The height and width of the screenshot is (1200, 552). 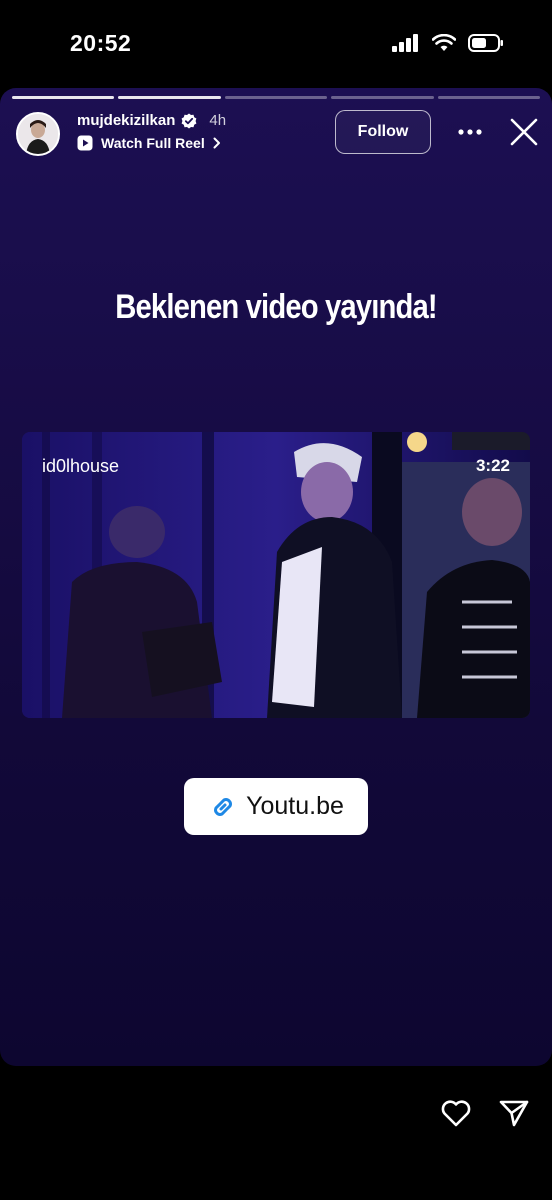 I want to click on story-progress-bar, so click(x=276, y=97).